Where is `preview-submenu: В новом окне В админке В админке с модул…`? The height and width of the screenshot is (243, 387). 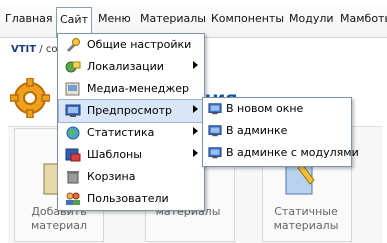
preview-submenu: В новом окне В админке В админке с модул… is located at coordinates (280, 132).